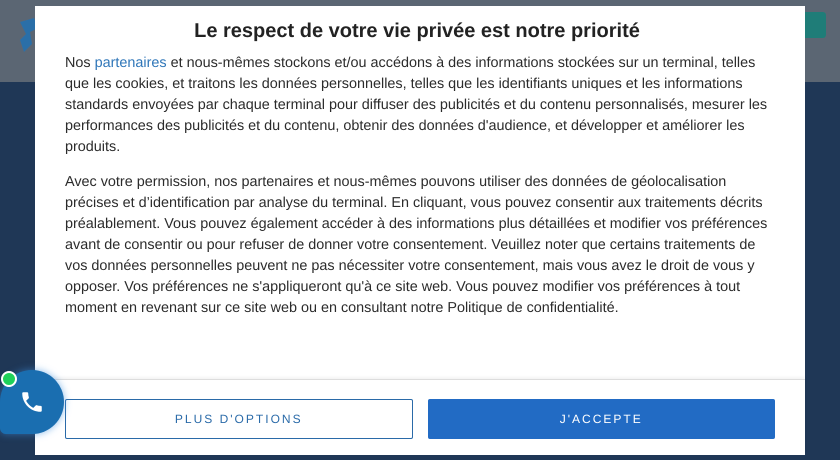 This screenshot has width=840, height=460. What do you see at coordinates (28, 35) in the screenshot?
I see `logo-icon` at bounding box center [28, 35].